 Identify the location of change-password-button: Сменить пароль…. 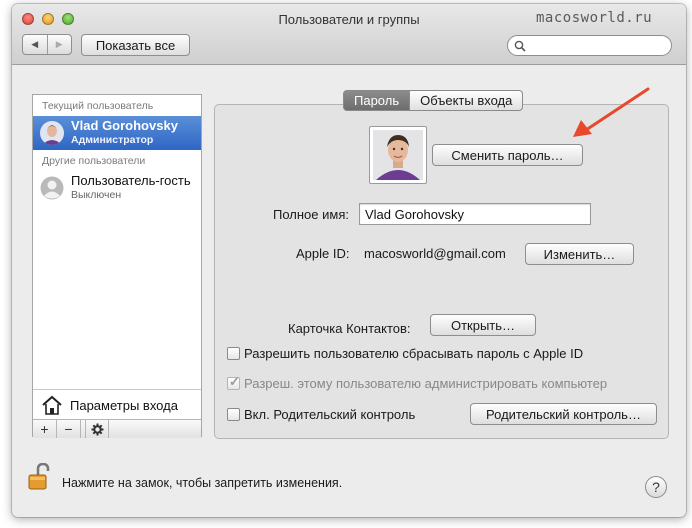
(507, 155).